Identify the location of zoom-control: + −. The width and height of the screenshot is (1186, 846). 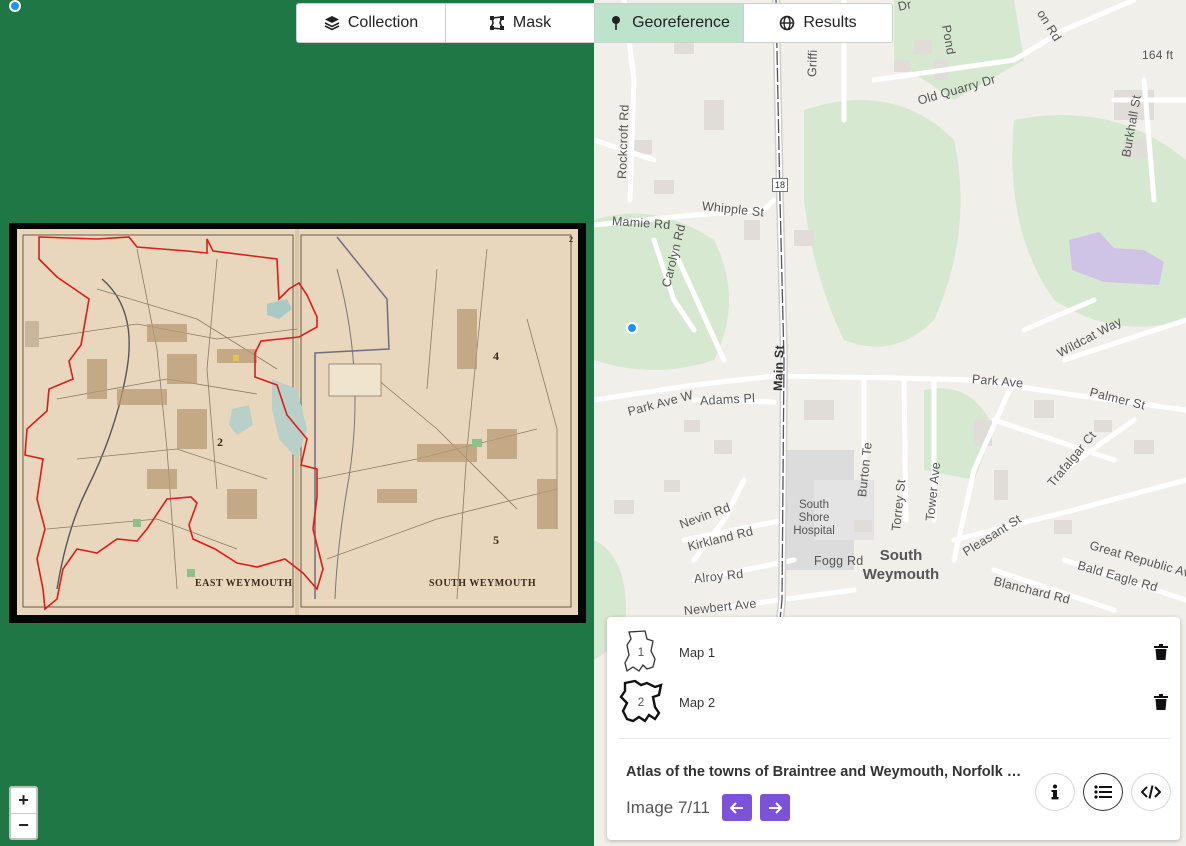
(23, 813).